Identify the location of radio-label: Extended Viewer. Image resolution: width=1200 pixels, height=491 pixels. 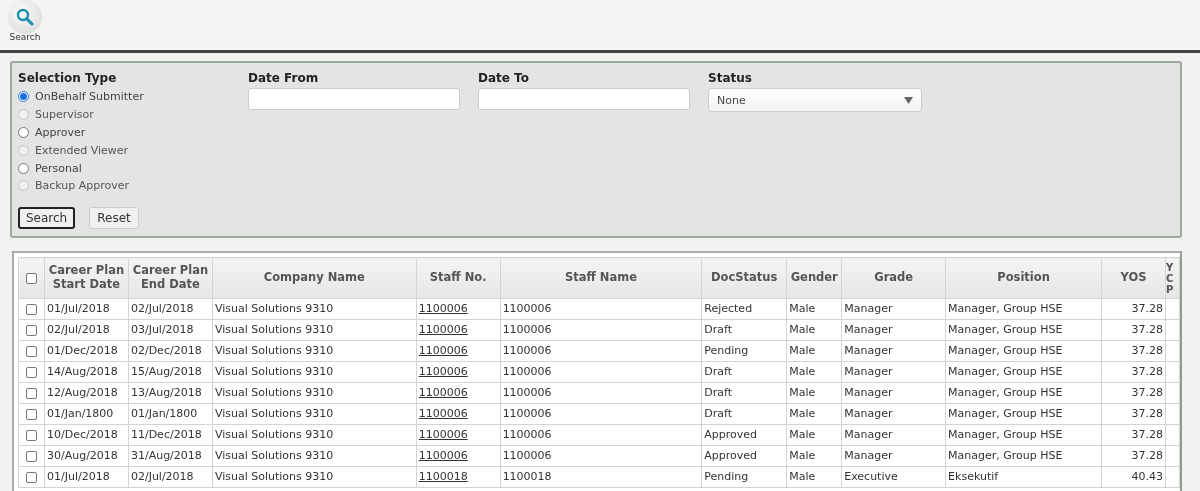
(82, 150).